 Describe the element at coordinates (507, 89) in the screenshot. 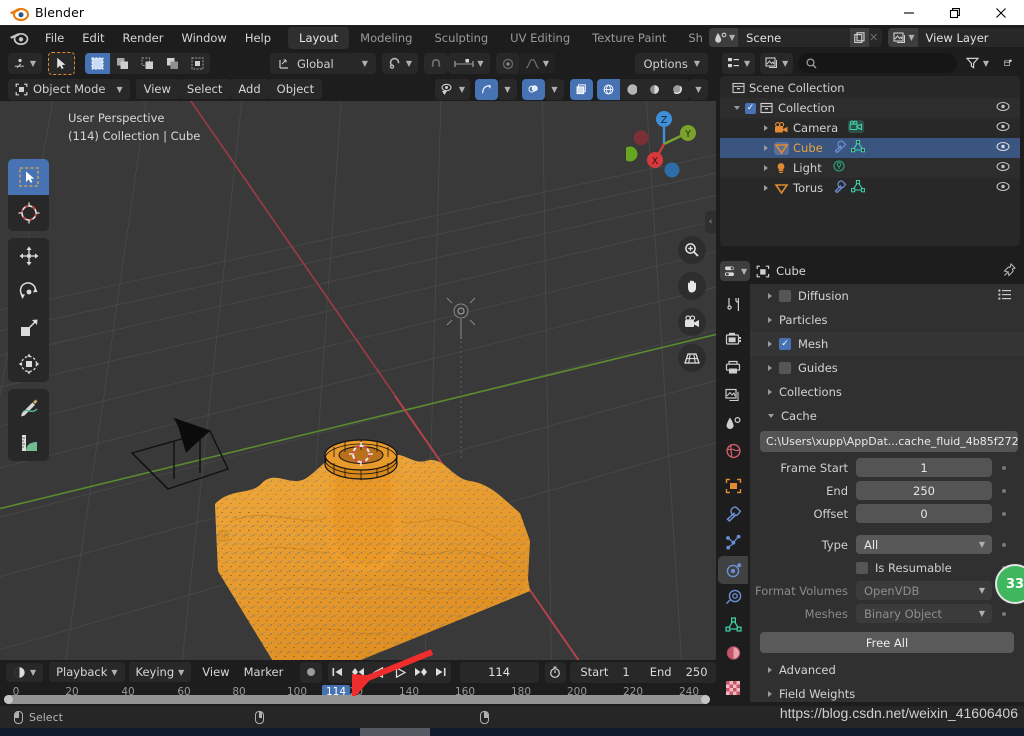

I see `gizmo-dropdown: ▼` at that location.